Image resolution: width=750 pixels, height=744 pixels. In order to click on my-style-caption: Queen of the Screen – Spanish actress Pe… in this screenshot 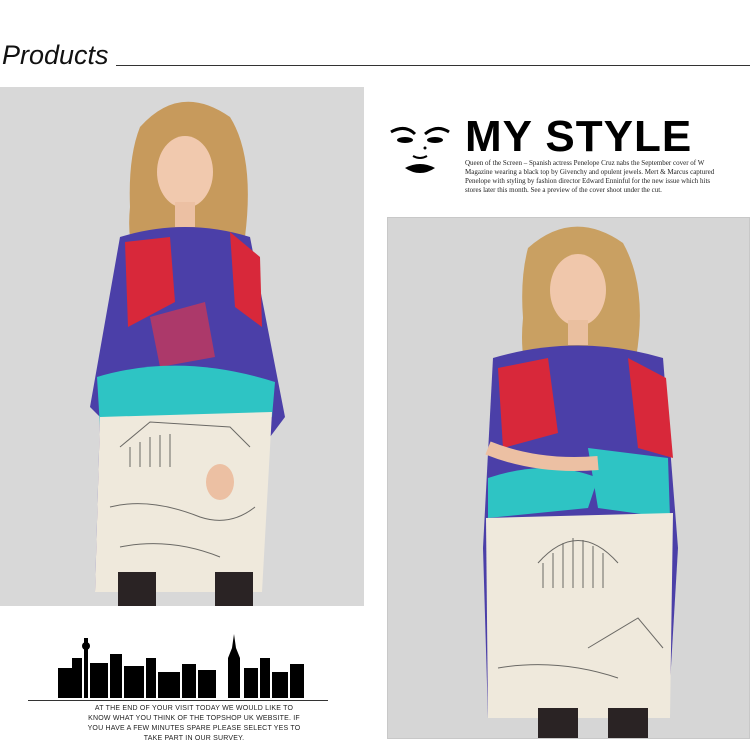, I will do `click(590, 176)`.